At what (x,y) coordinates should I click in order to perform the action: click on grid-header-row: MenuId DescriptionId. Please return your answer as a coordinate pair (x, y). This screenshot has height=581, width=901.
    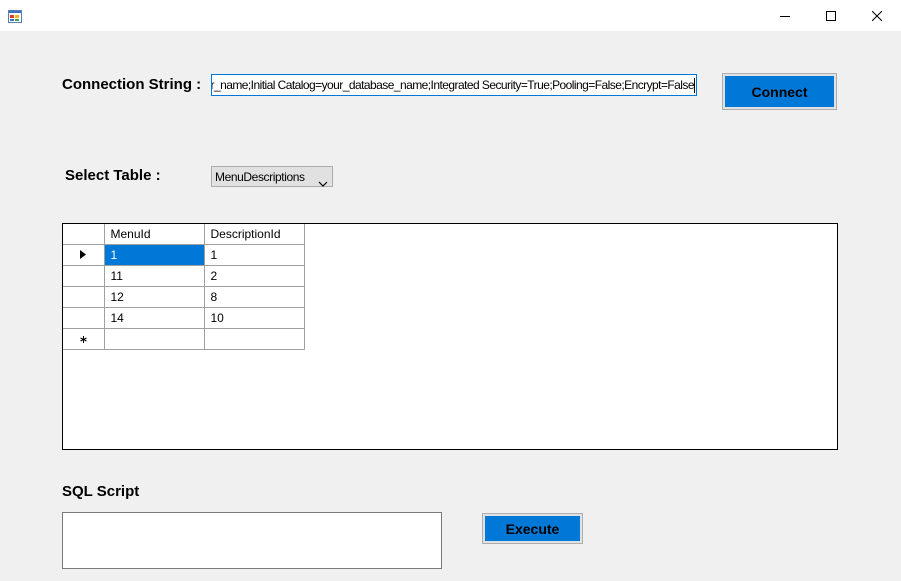
    Looking at the image, I should click on (184, 234).